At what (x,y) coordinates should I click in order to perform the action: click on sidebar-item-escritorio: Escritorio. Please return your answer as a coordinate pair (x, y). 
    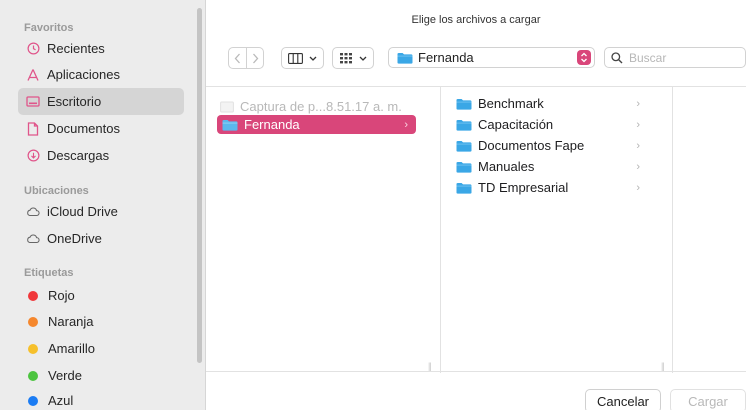
    Looking at the image, I should click on (101, 101).